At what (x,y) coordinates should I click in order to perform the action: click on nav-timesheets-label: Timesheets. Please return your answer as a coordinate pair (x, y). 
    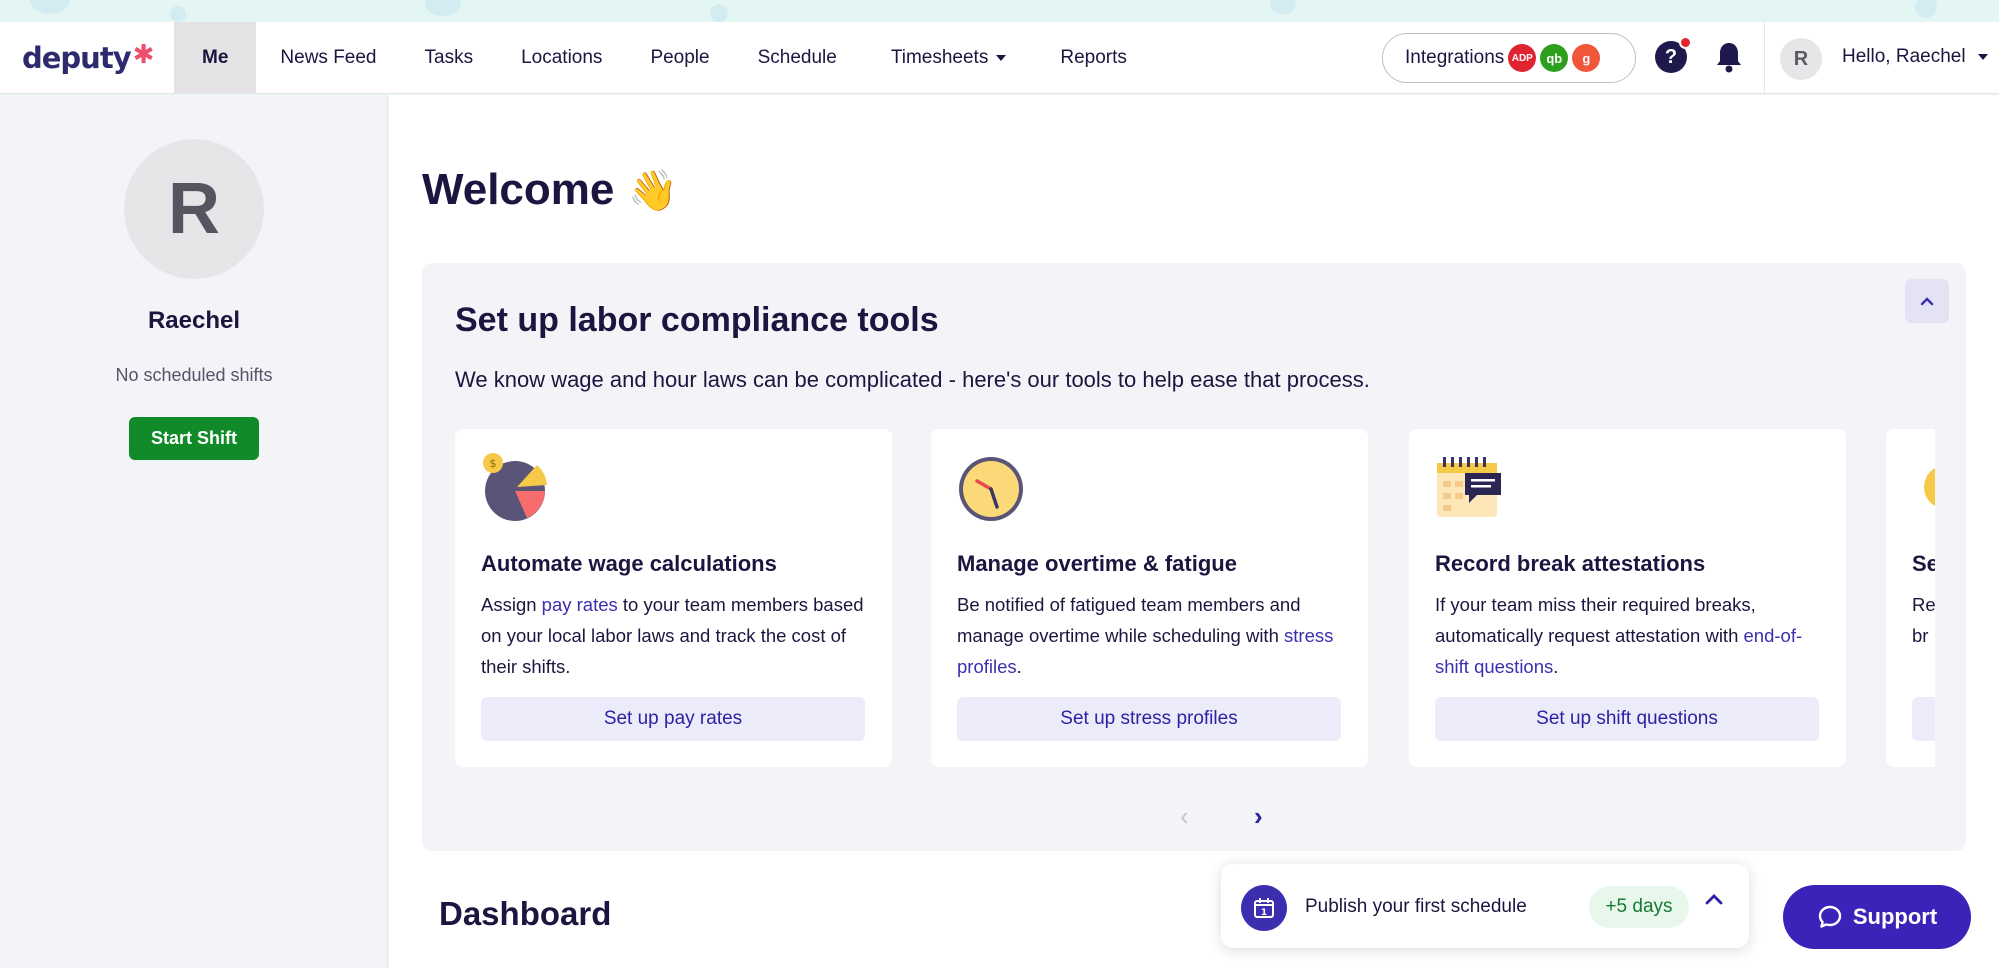
    Looking at the image, I should click on (939, 57).